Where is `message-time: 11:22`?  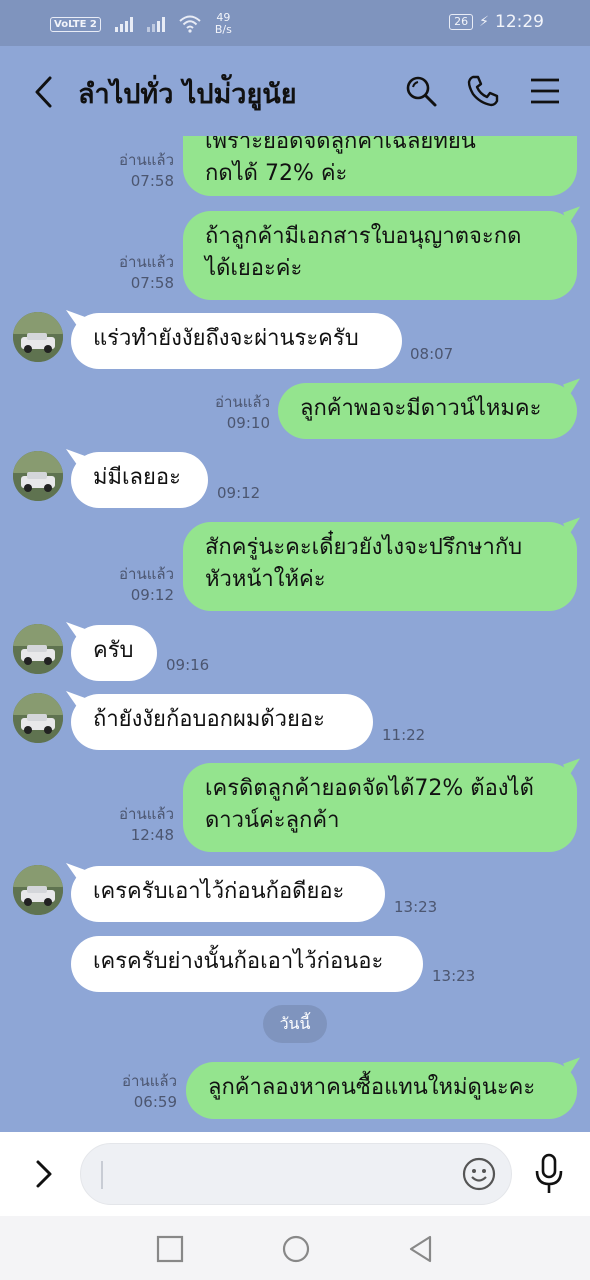
message-time: 11:22 is located at coordinates (404, 735).